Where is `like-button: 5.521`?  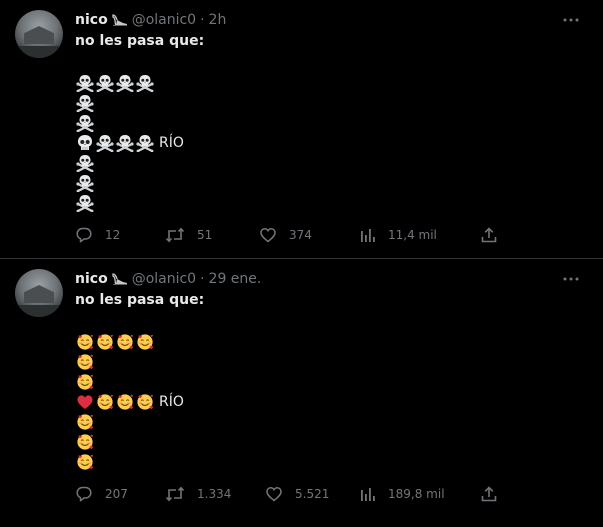
like-button: 5.521 is located at coordinates (297, 494).